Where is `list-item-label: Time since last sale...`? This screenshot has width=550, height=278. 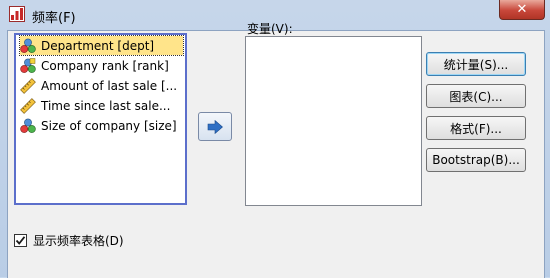
list-item-label: Time since last sale... is located at coordinates (106, 105).